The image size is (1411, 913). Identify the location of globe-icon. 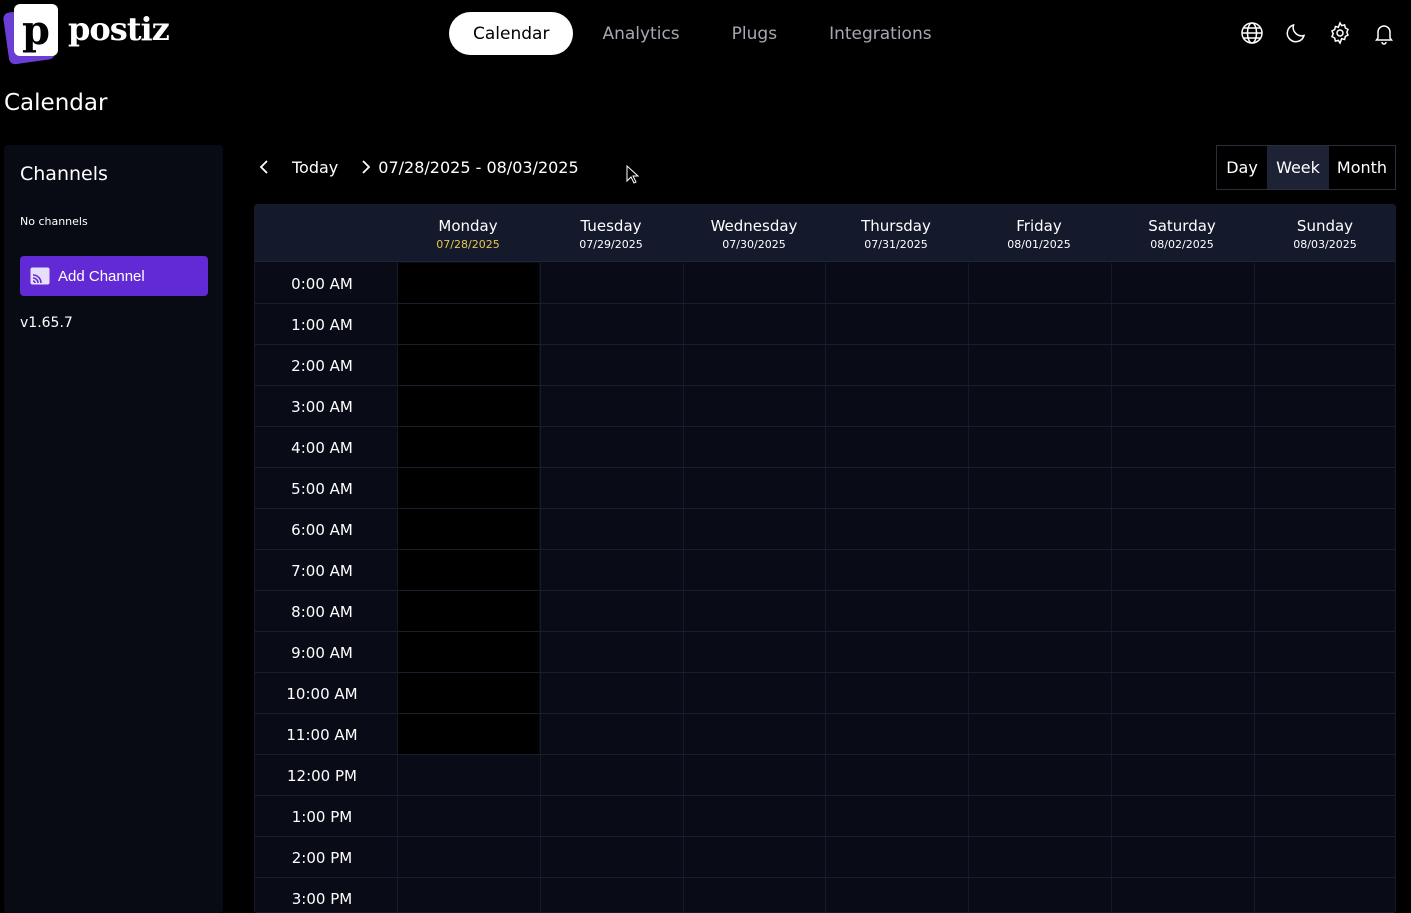
(1252, 33).